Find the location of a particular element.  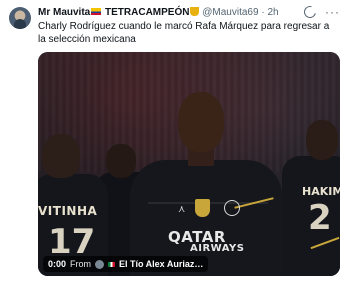

jersey-number-right: 2 is located at coordinates (320, 218).